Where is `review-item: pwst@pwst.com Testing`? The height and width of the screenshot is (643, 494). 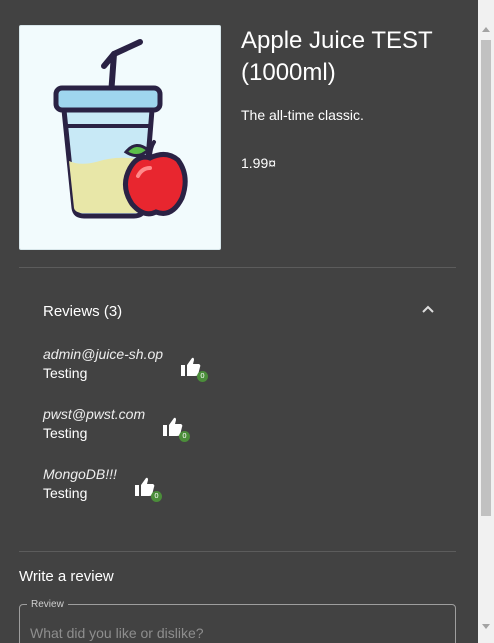
review-item: pwst@pwst.com Testing is located at coordinates (94, 423).